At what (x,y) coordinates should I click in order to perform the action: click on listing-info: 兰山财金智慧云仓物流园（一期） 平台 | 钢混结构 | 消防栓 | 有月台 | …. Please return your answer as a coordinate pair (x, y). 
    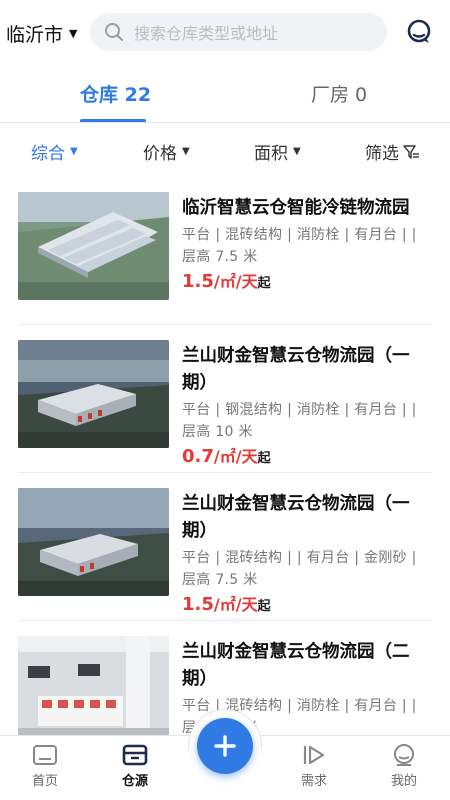
    Looking at the image, I should click on (307, 407).